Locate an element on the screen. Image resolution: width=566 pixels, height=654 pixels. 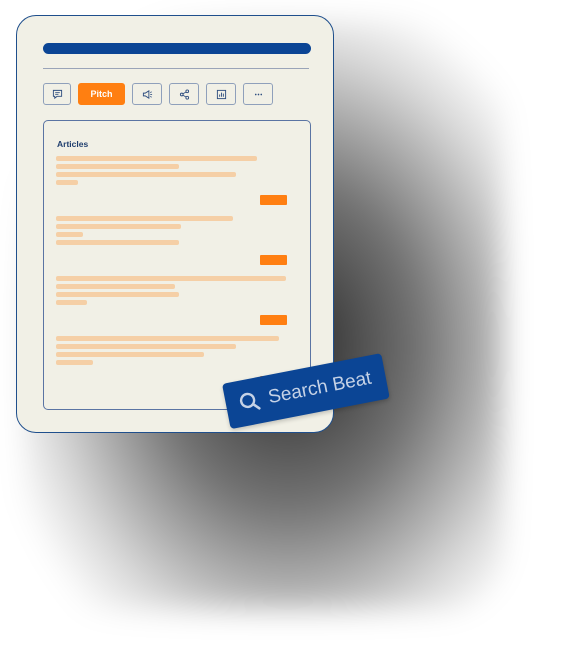
chart-button is located at coordinates (221, 94).